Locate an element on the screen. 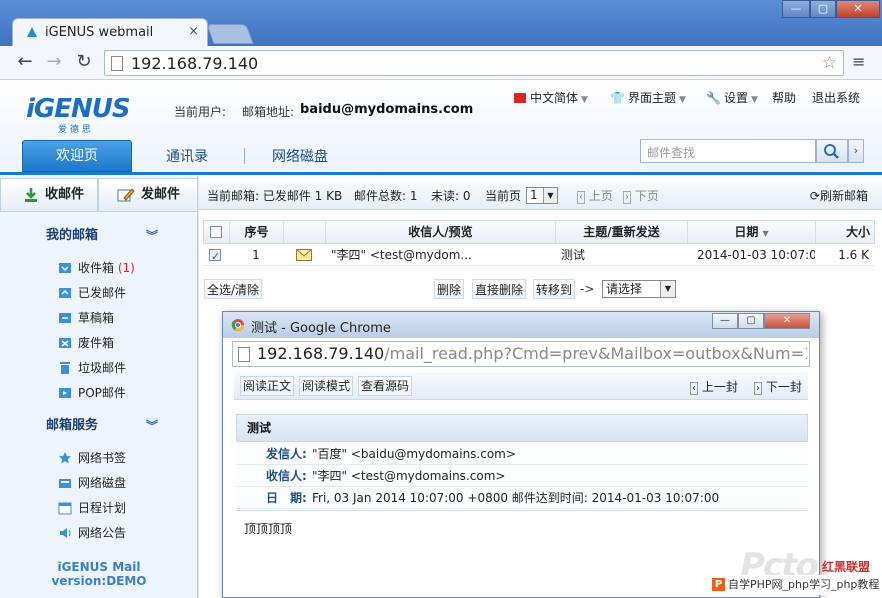  row-checkbox-cell is located at coordinates (216, 255).